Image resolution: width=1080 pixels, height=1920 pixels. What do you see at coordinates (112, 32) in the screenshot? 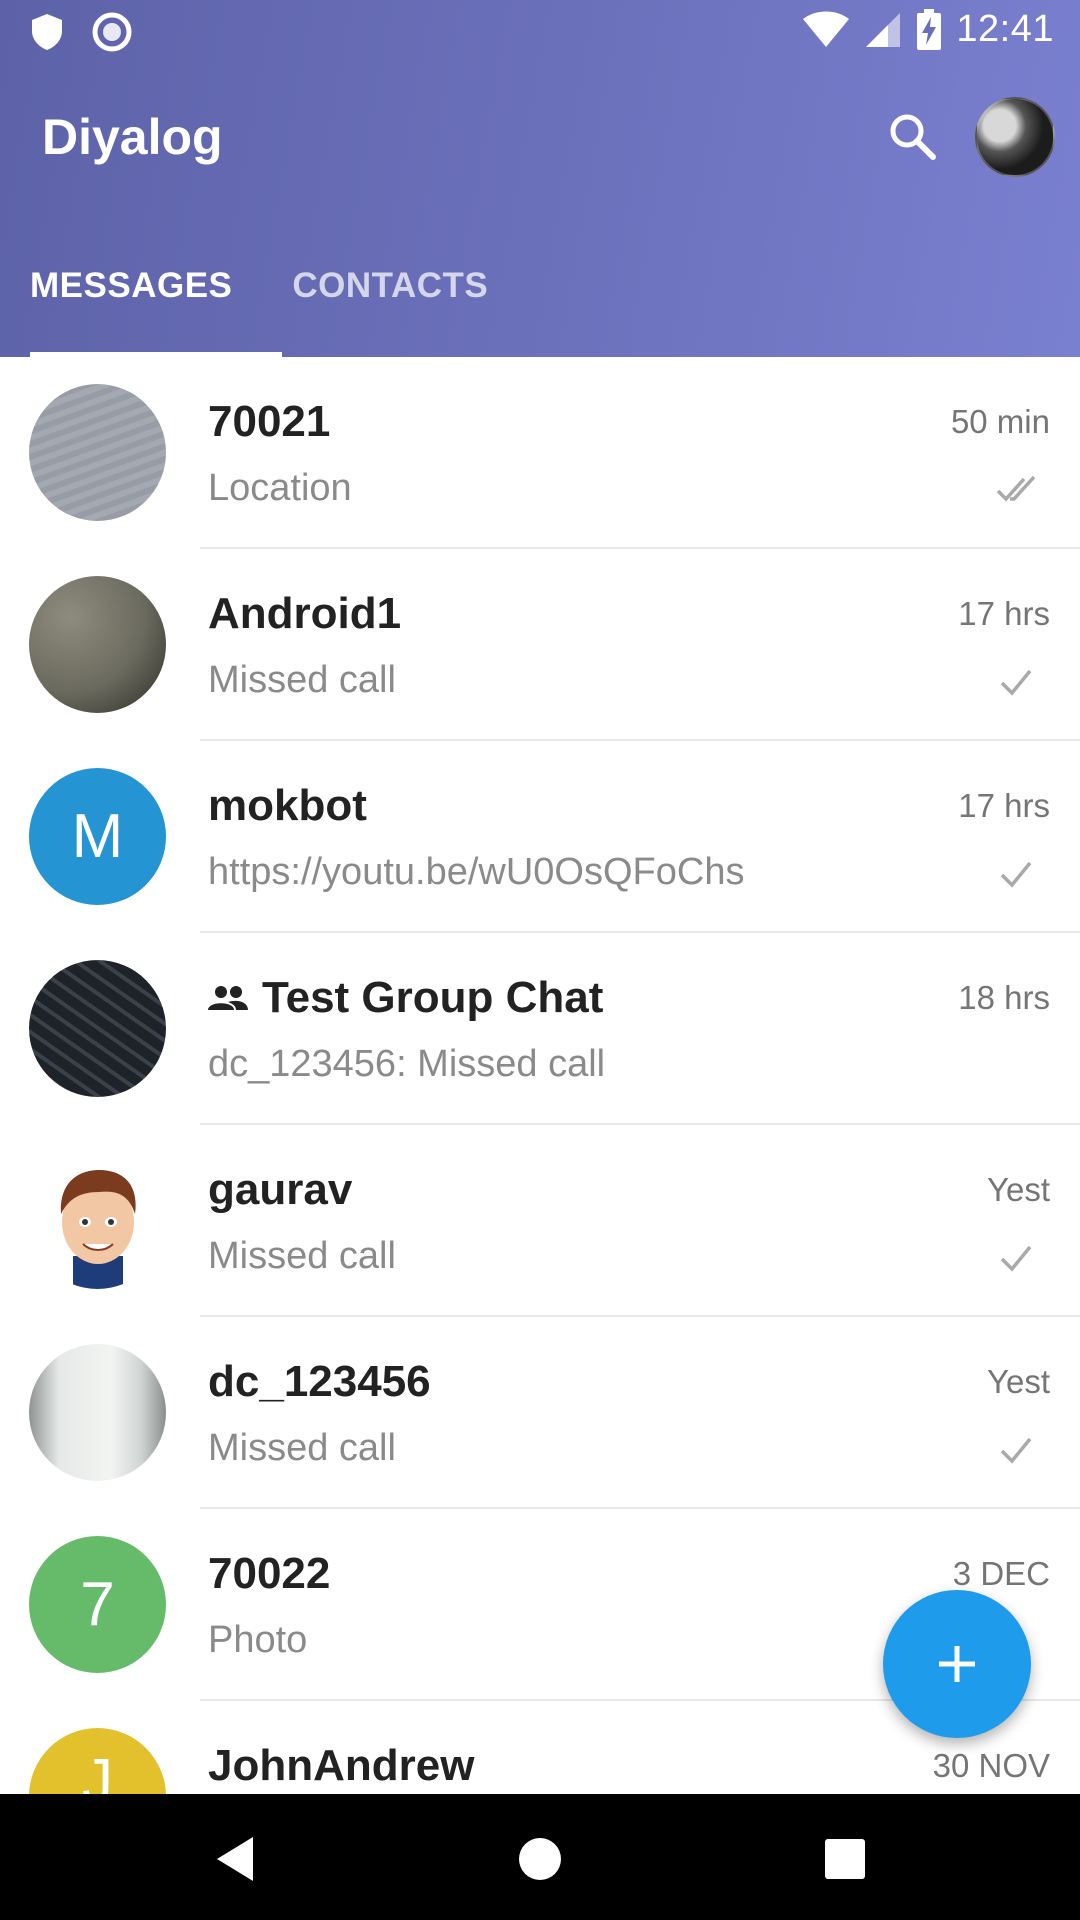
I see `record-icon` at bounding box center [112, 32].